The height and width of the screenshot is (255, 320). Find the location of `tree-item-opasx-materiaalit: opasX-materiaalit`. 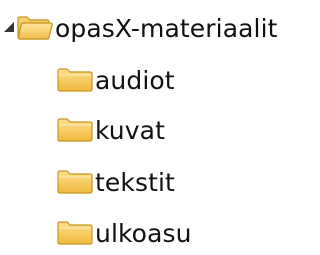

tree-item-opasx-materiaalit: opasX-materiaalit is located at coordinates (140, 27).